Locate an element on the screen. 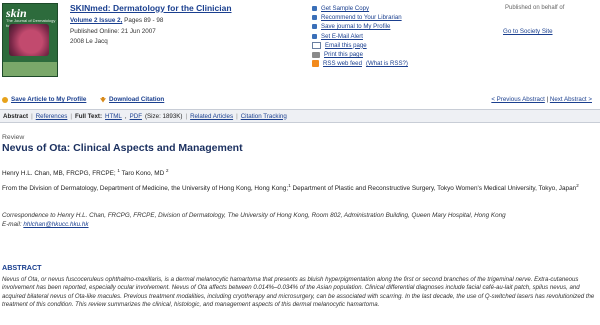  download-citation-label: Download Citation is located at coordinates (136, 99).